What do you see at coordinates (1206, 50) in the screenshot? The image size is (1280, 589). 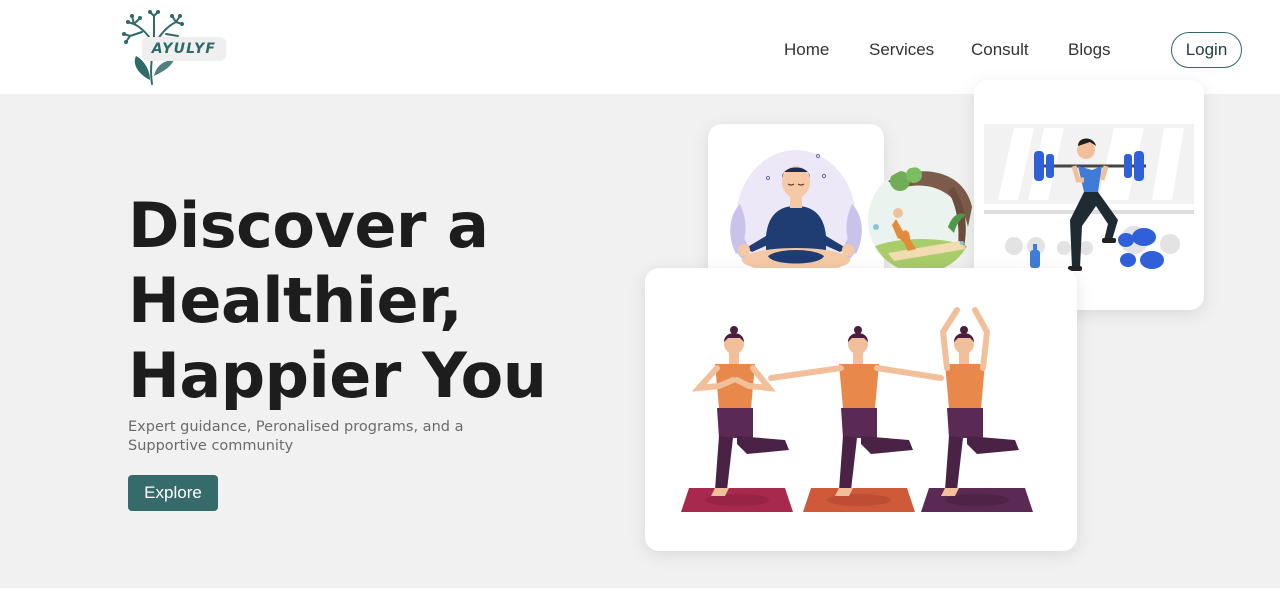 I see `login-button: Login` at bounding box center [1206, 50].